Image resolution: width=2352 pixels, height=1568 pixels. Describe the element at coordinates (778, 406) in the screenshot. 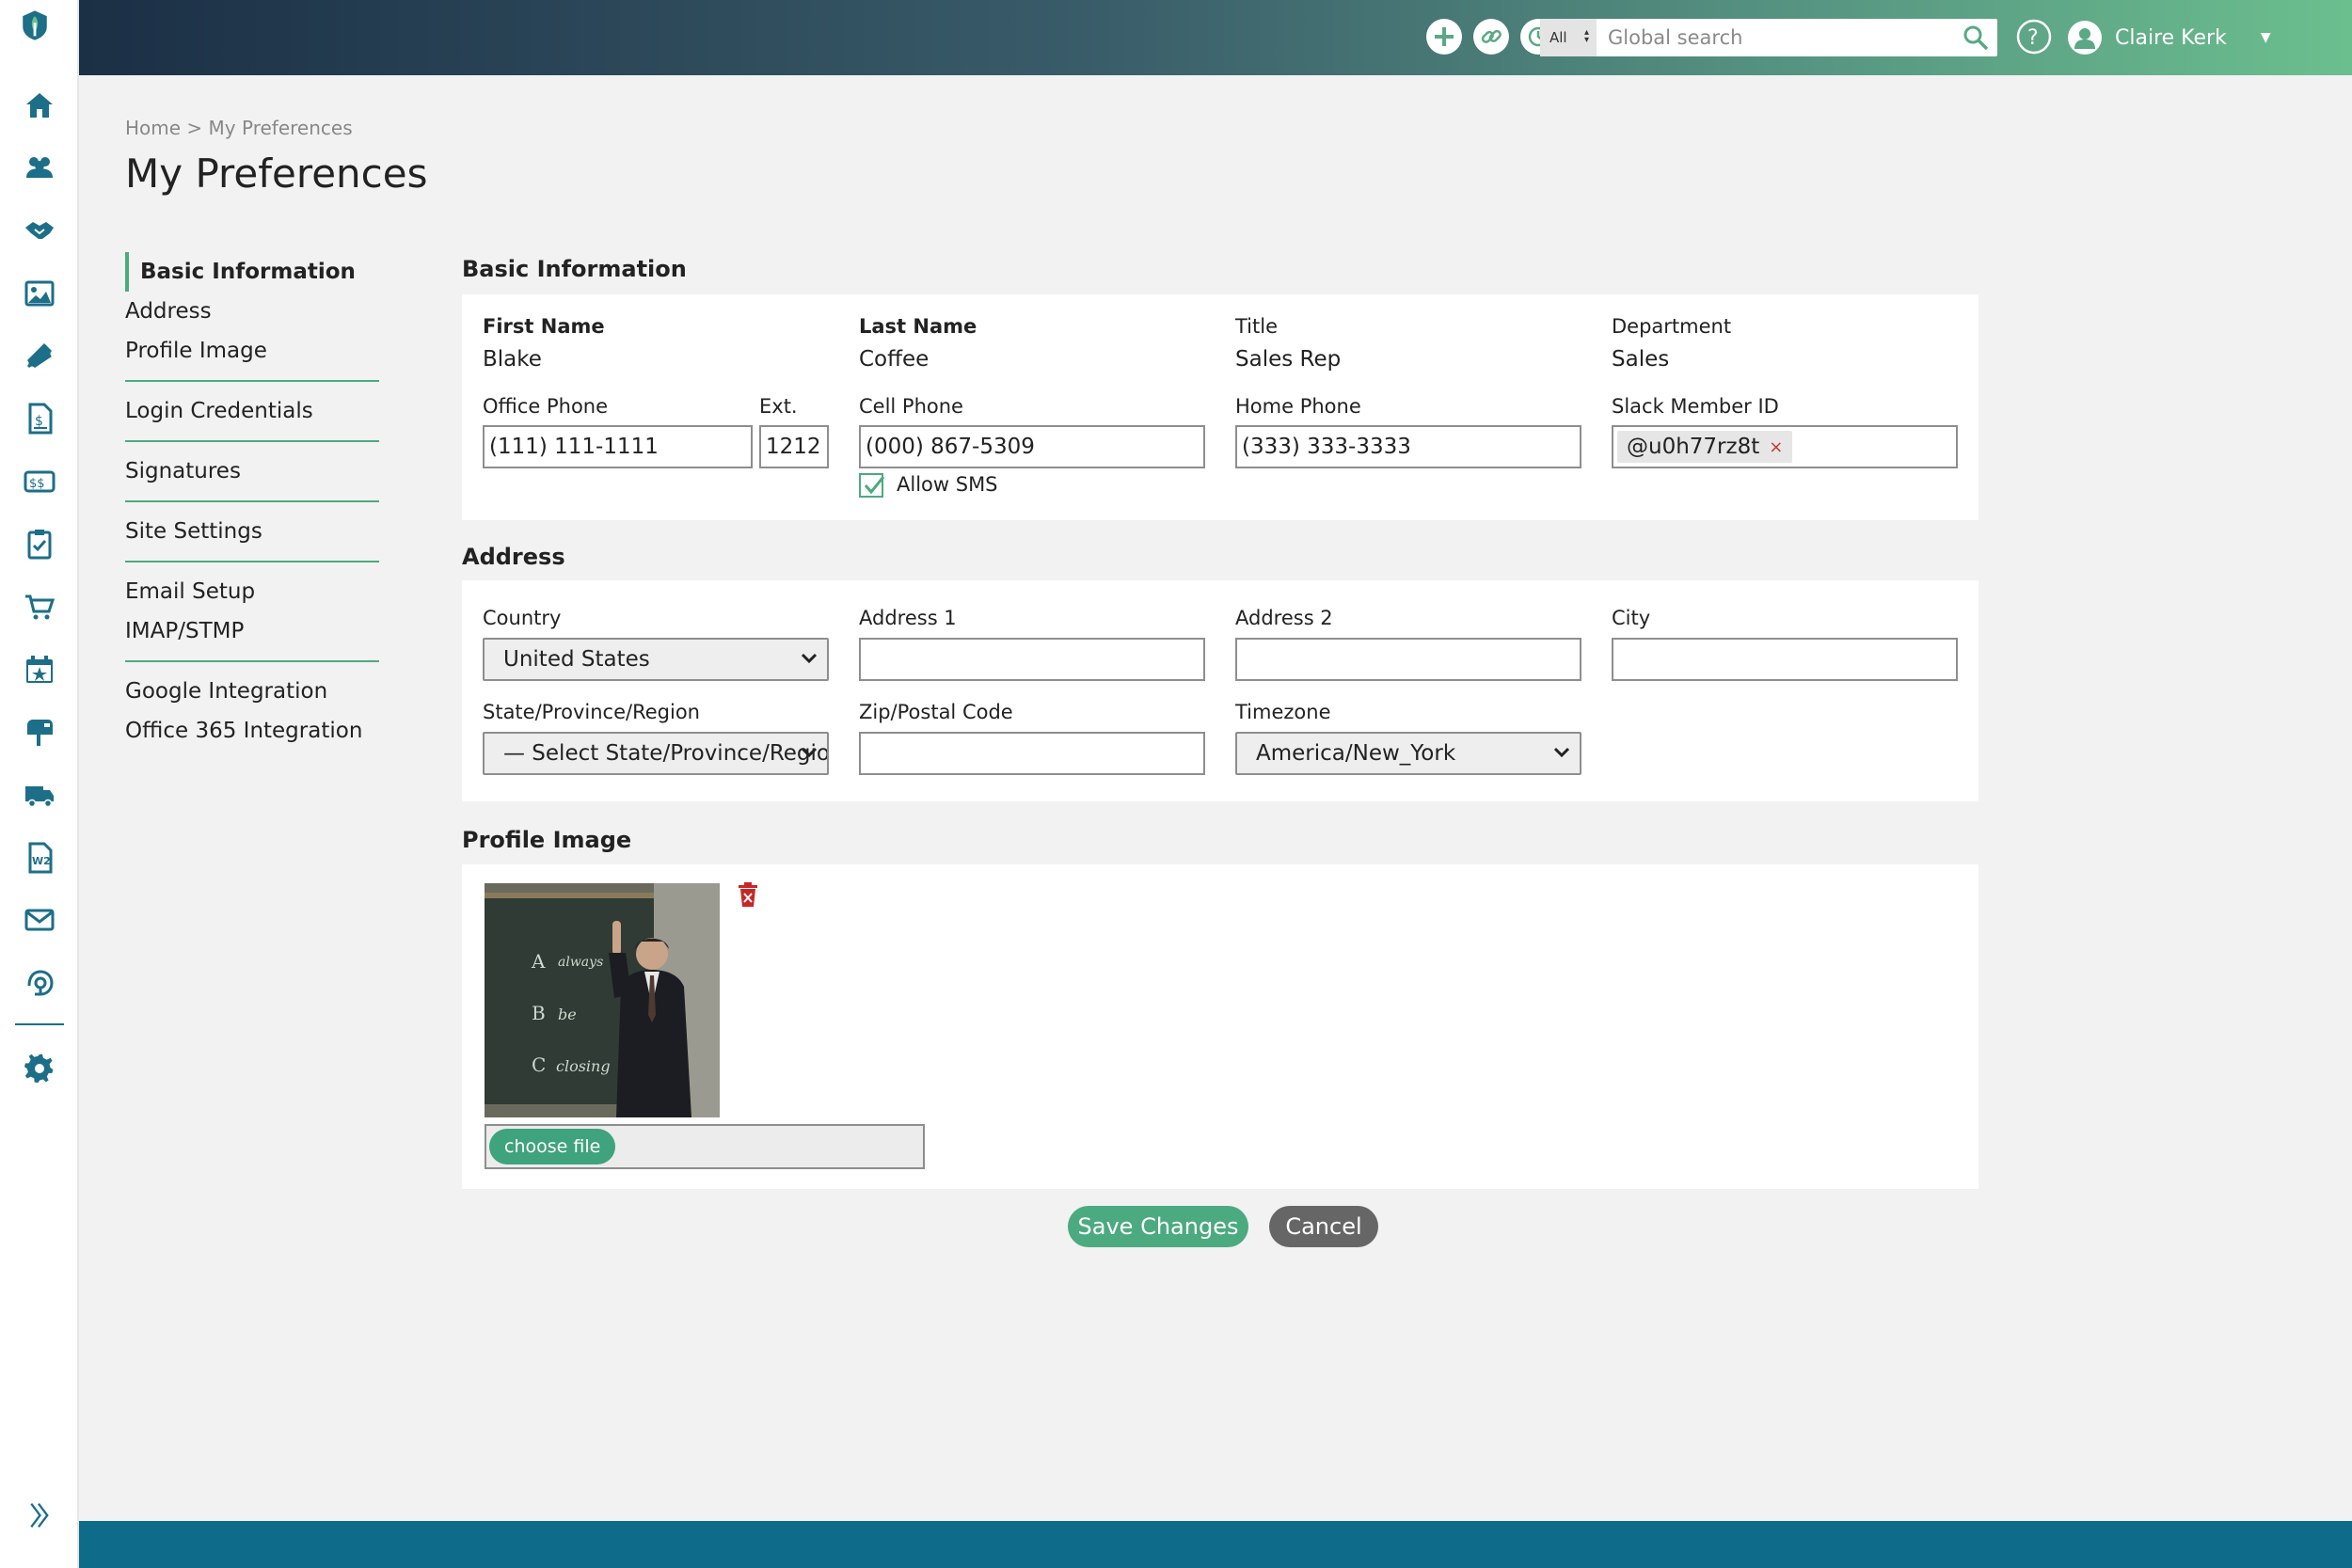

I see `ext-label: Ext.` at that location.